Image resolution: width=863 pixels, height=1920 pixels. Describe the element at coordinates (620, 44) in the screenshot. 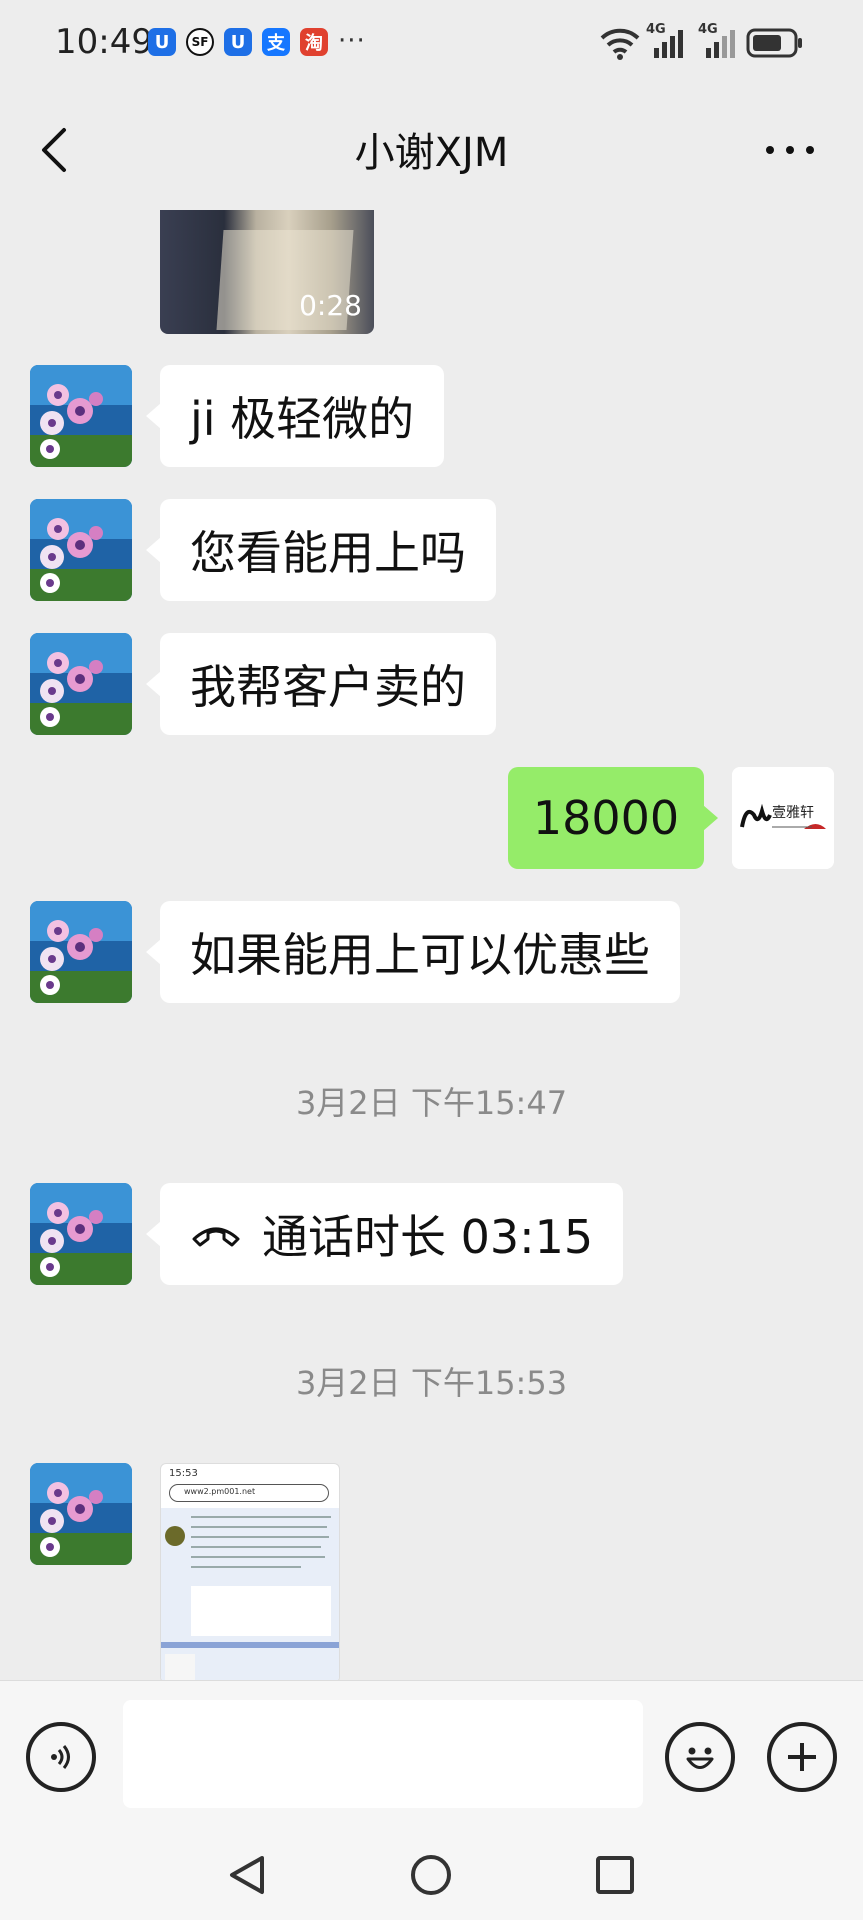

I see `wifi-icon` at that location.